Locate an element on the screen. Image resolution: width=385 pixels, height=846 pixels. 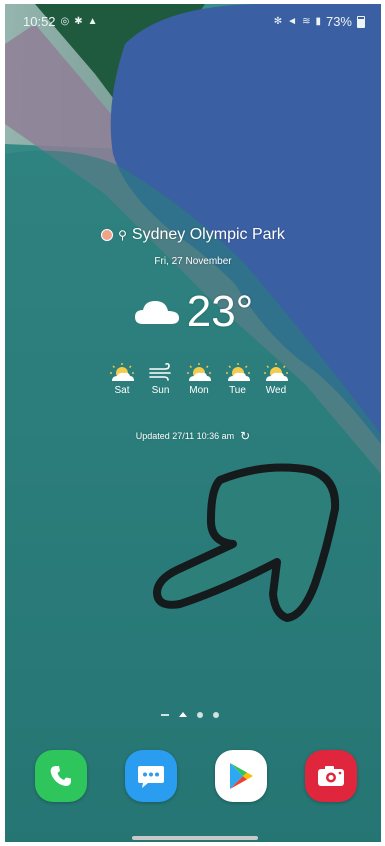
forecast-day: Mon is located at coordinates (199, 379).